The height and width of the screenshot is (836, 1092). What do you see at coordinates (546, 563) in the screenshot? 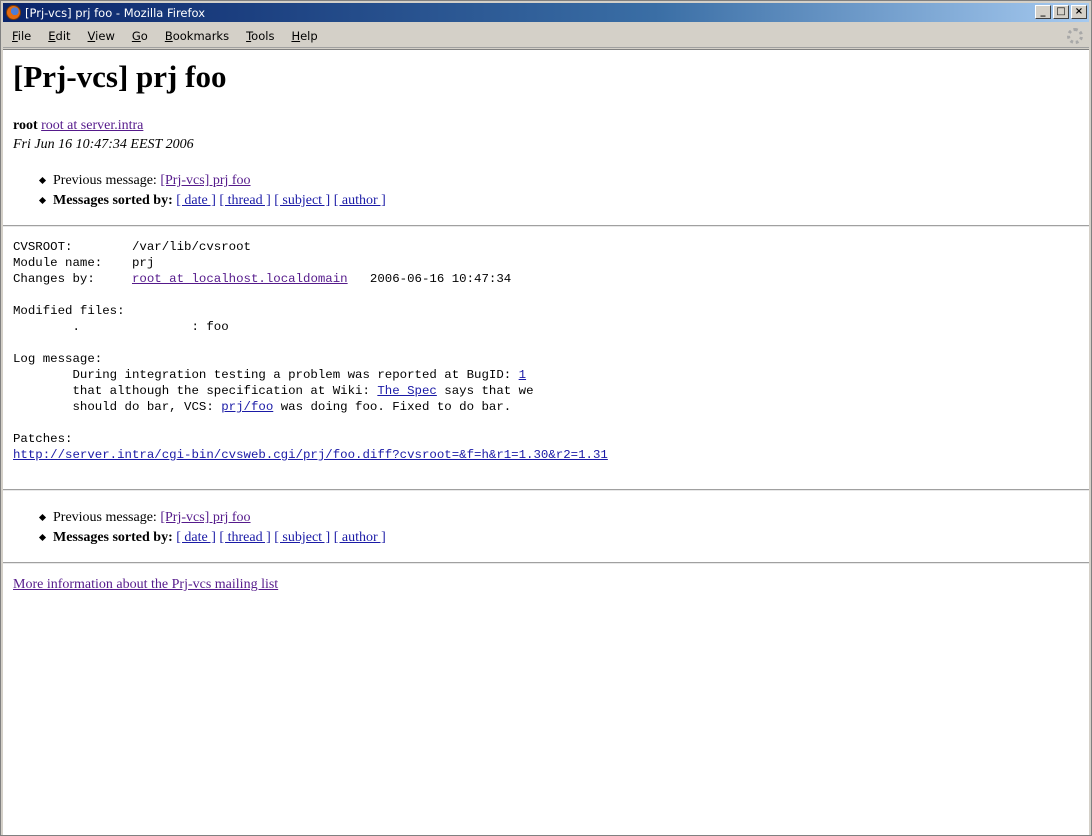
I see `divider-bottom` at bounding box center [546, 563].